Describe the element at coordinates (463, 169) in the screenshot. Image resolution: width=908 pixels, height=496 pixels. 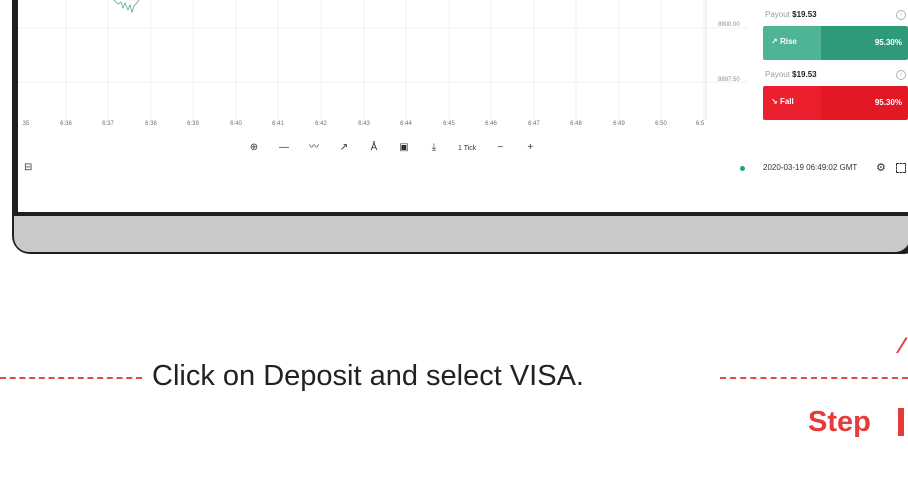
I see `status-bar: ⊟ 2020-03-19 06:49:02 GMT ⚙` at that location.